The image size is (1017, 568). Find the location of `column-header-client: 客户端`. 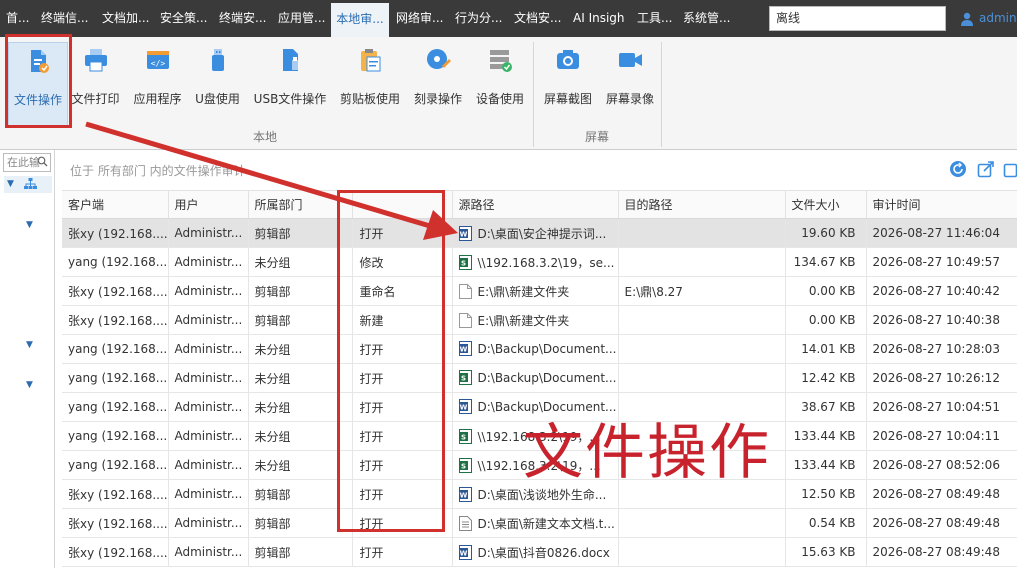

column-header-client: 客户端 is located at coordinates (115, 204).